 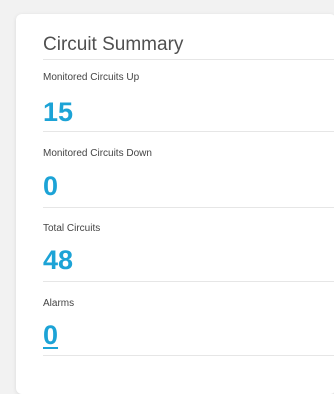 What do you see at coordinates (58, 260) in the screenshot?
I see `metric-value: 48` at bounding box center [58, 260].